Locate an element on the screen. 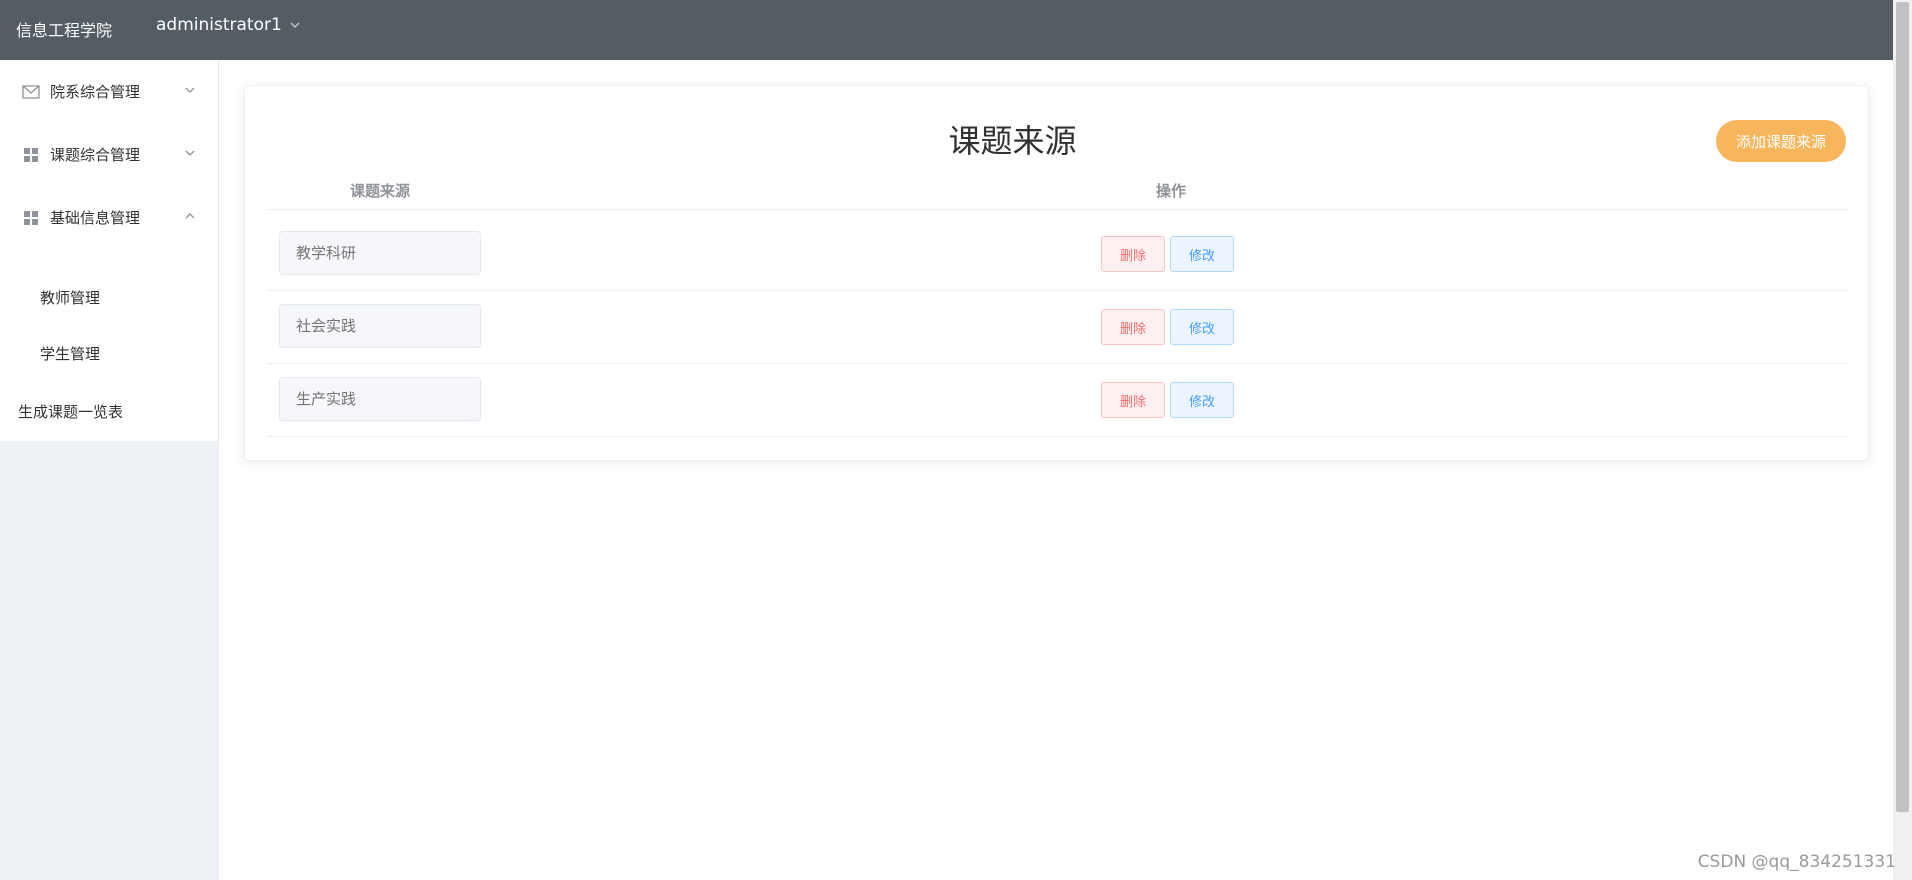 The height and width of the screenshot is (880, 1912). sidebar-item-department: 院系综合管理 is located at coordinates (109, 91).